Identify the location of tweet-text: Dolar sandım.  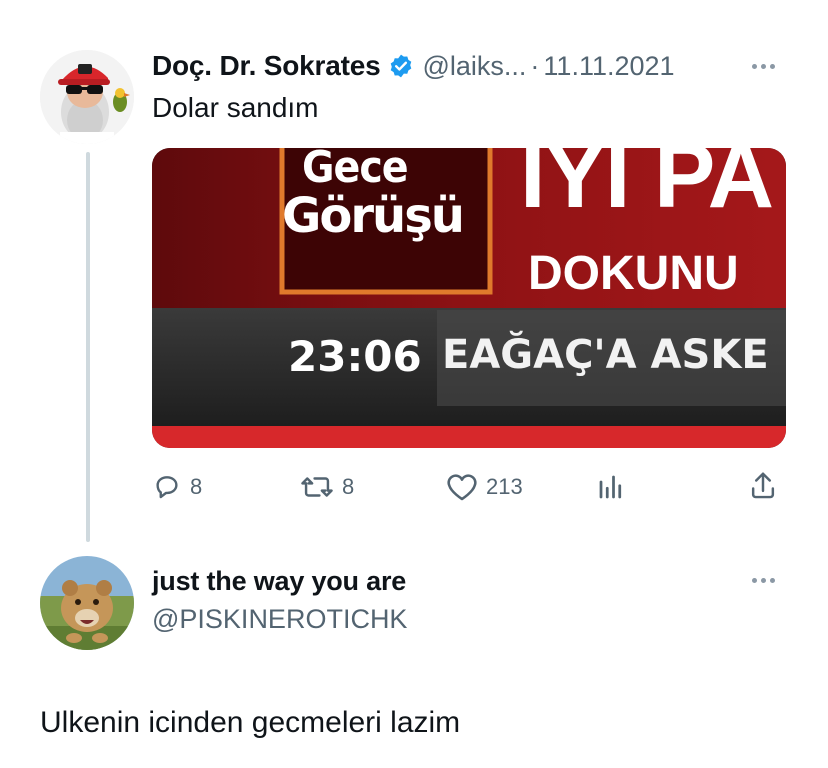
(235, 107).